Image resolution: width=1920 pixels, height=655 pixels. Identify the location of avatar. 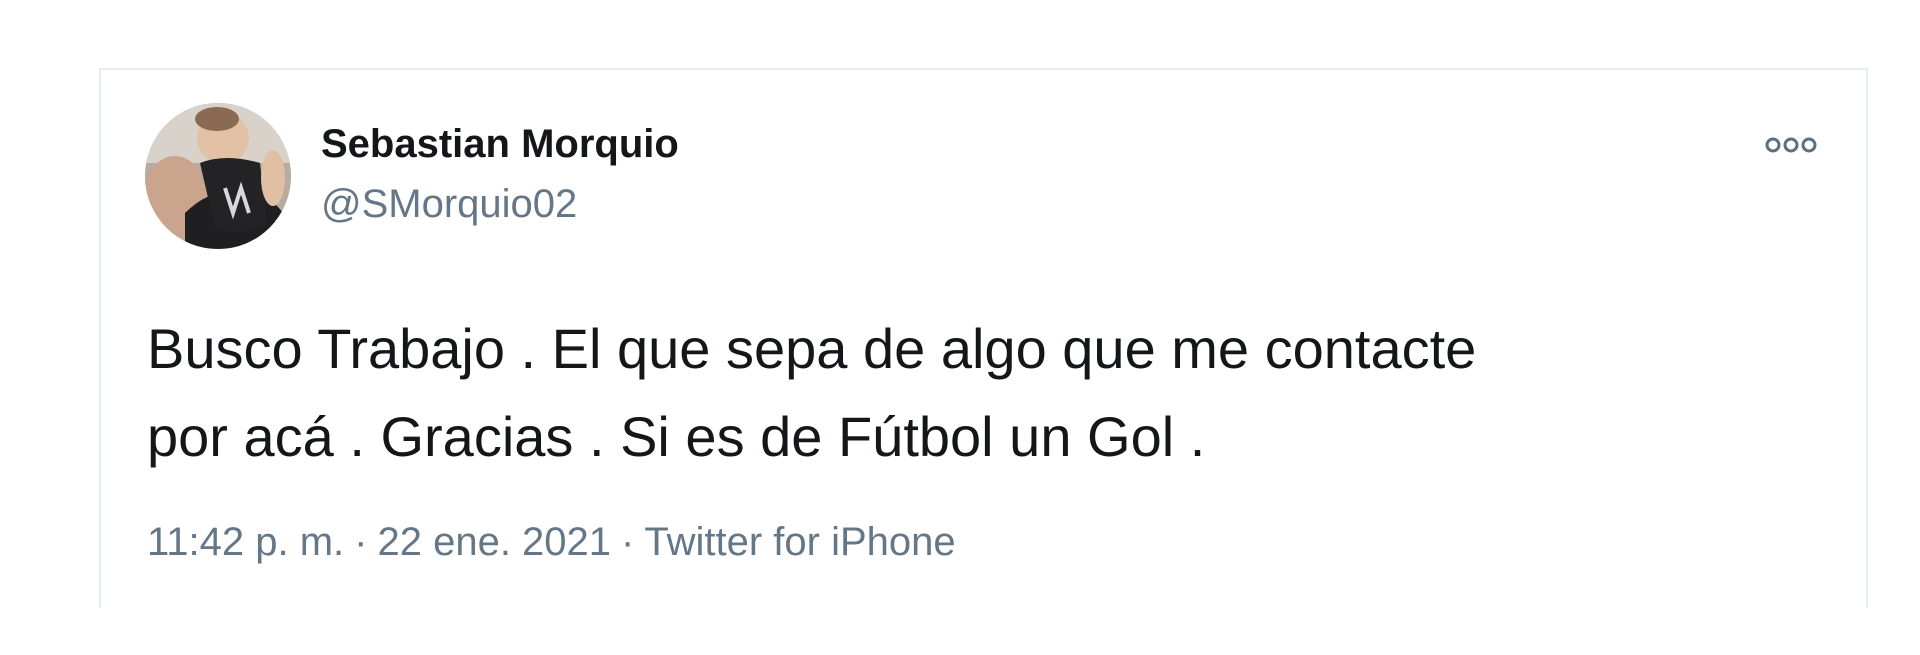
(218, 176).